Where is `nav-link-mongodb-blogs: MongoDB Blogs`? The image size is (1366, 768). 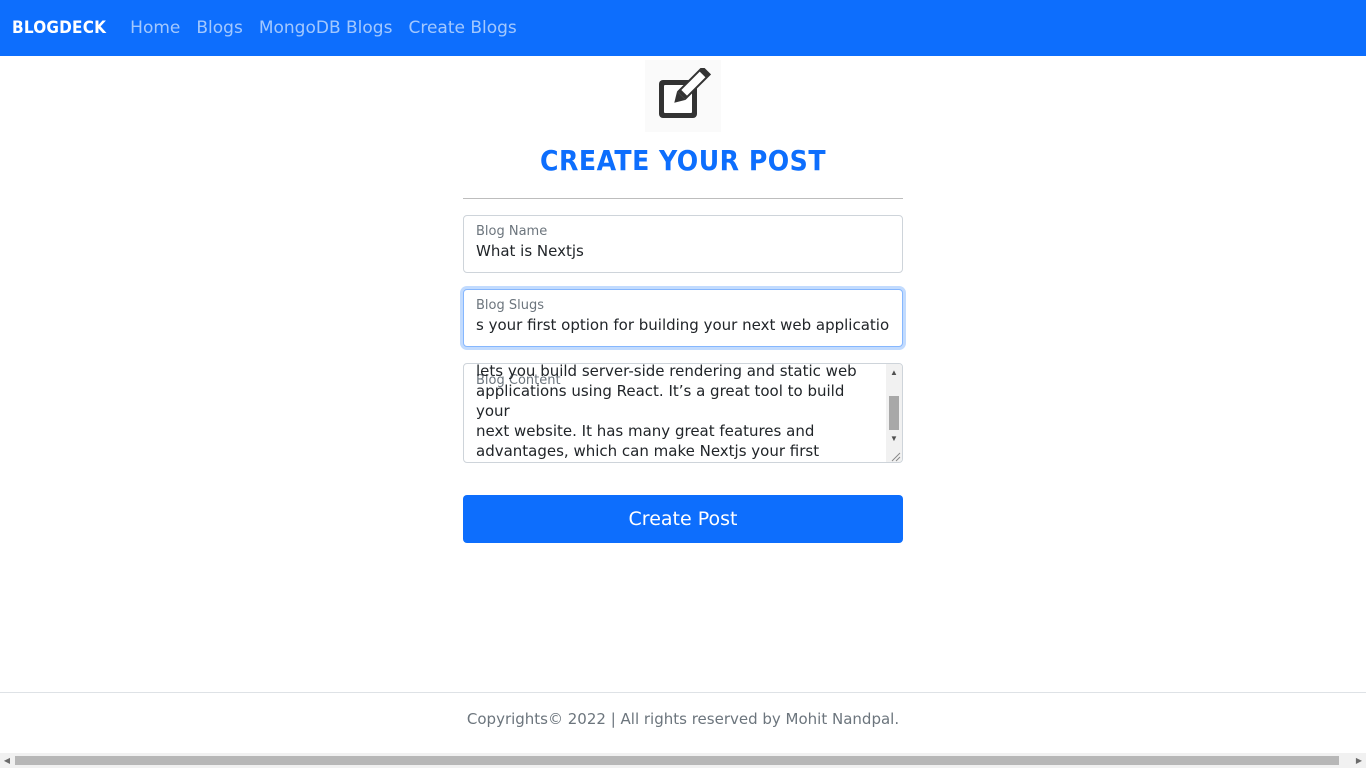 nav-link-mongodb-blogs: MongoDB Blogs is located at coordinates (326, 28).